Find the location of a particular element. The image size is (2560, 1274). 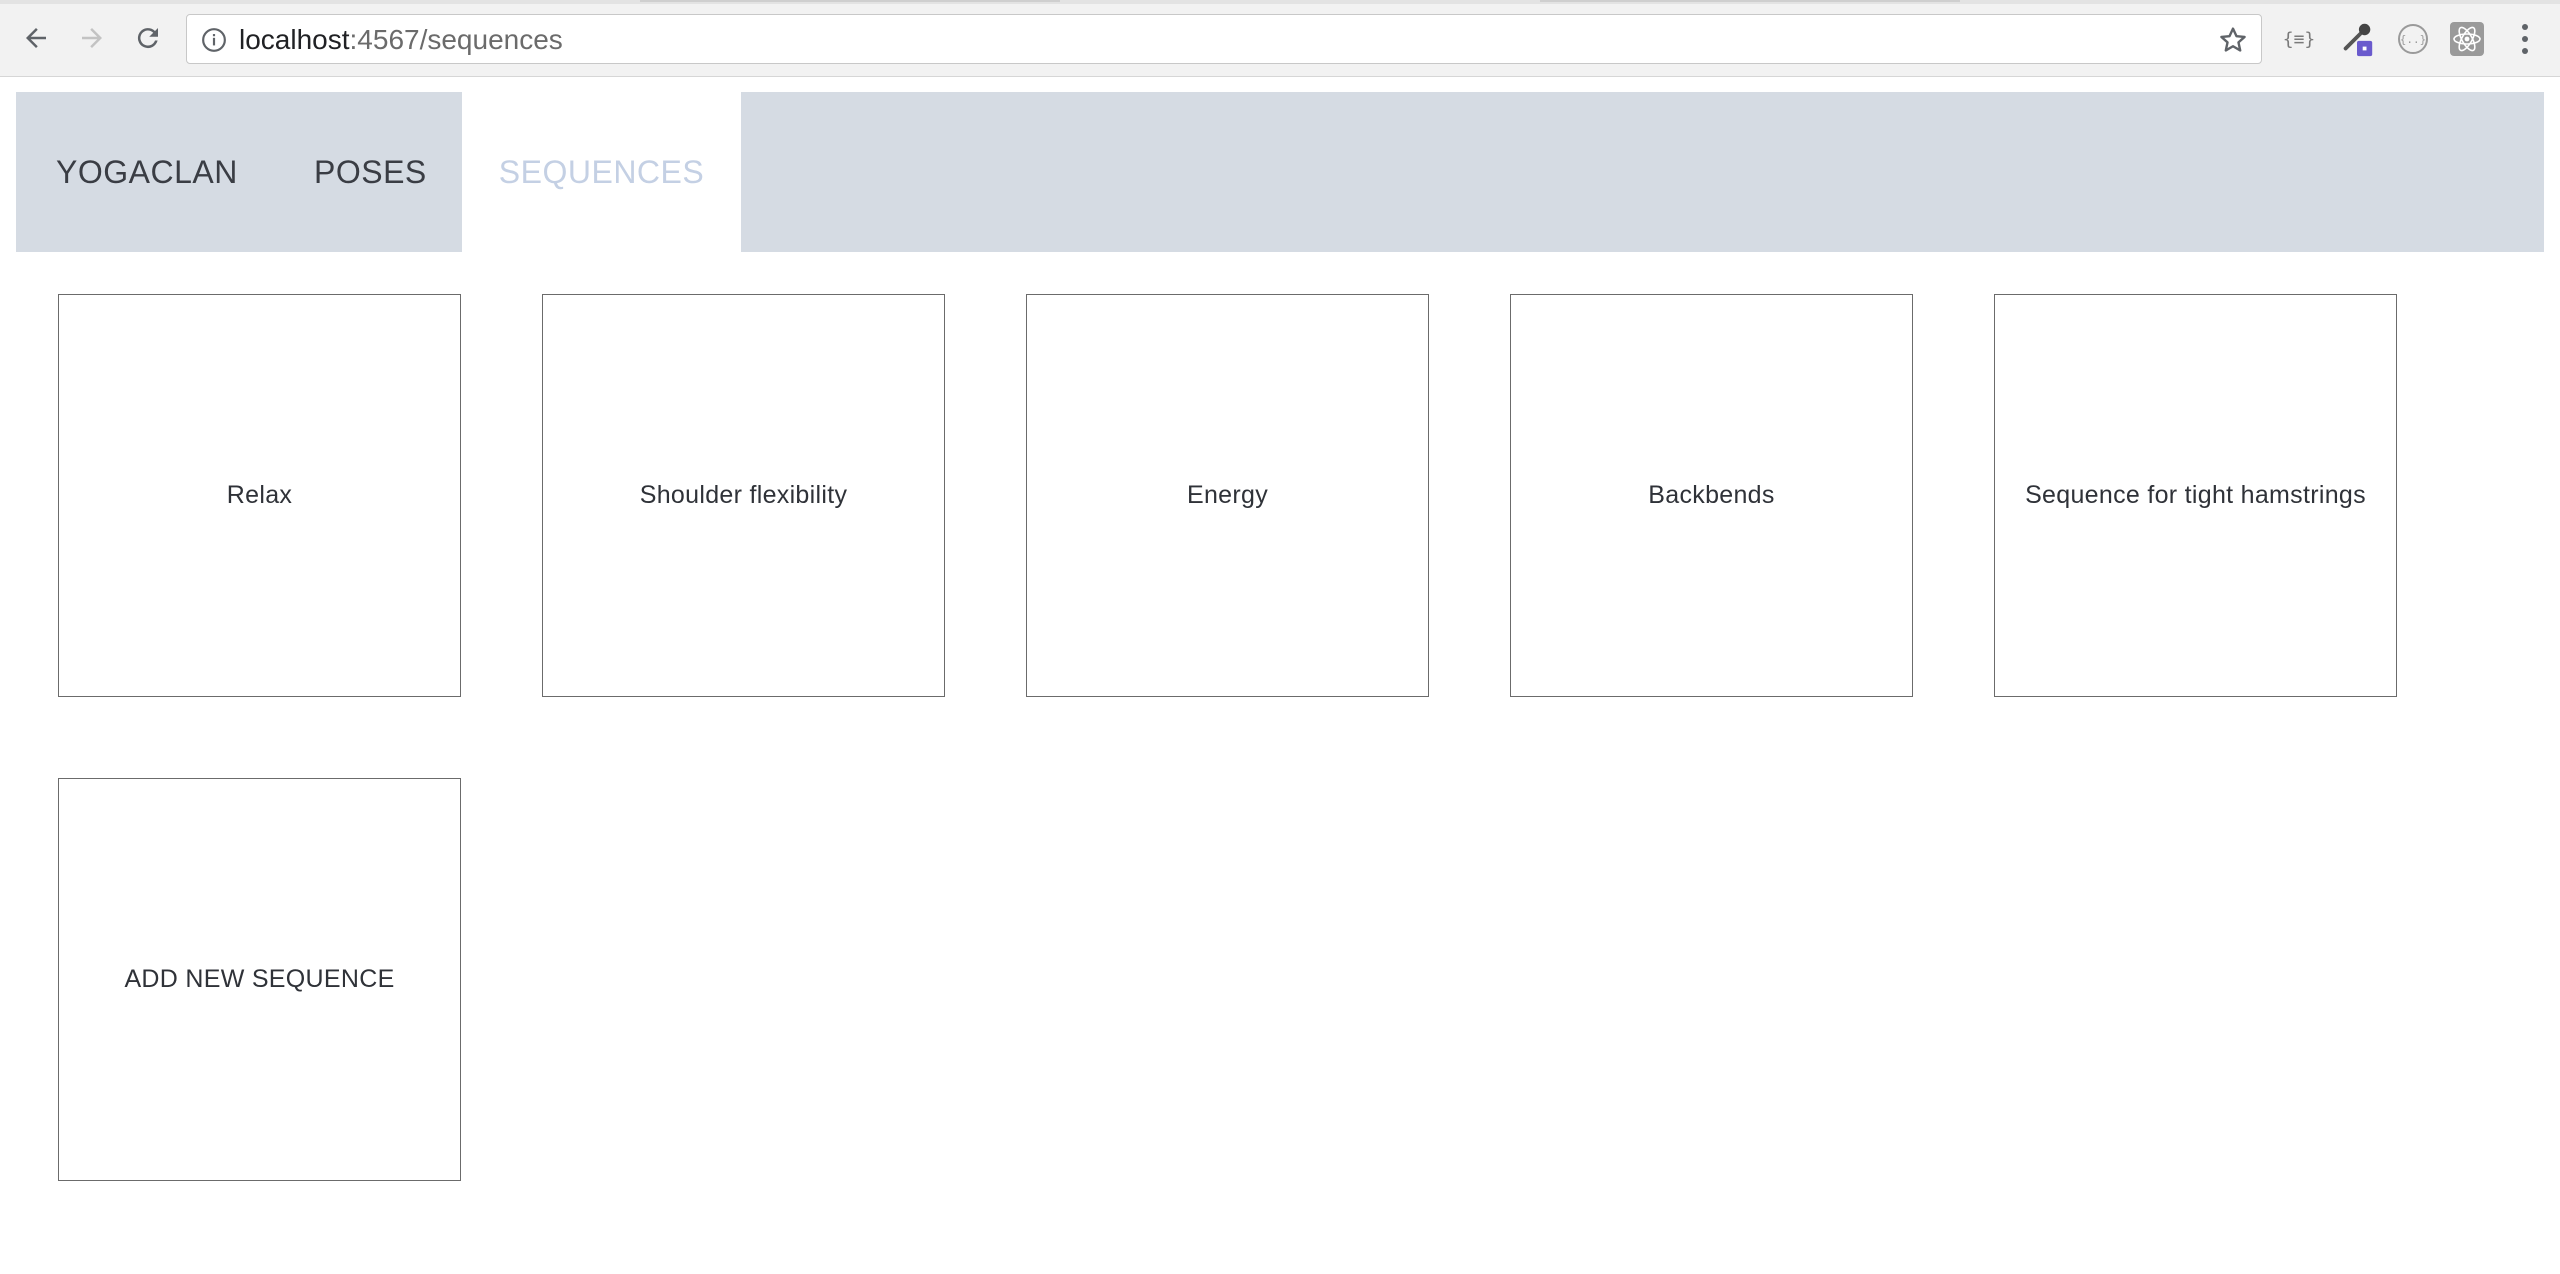

browser-menu-button is located at coordinates (2525, 39).